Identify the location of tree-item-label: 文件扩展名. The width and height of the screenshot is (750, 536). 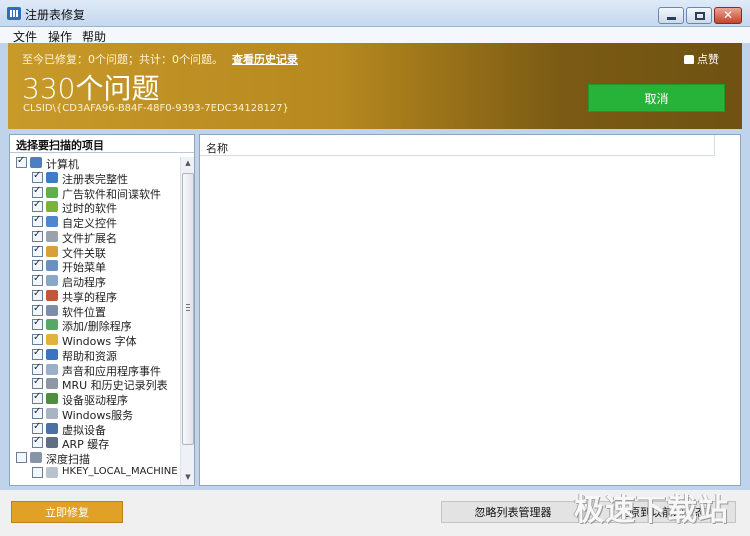
(89, 238).